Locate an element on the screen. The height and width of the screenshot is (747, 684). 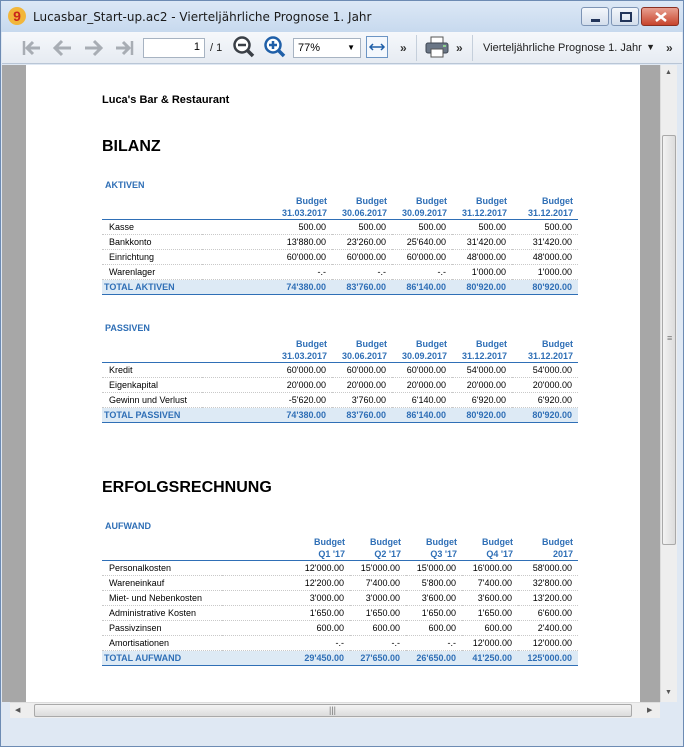
zoom-out-button is located at coordinates (244, 47).